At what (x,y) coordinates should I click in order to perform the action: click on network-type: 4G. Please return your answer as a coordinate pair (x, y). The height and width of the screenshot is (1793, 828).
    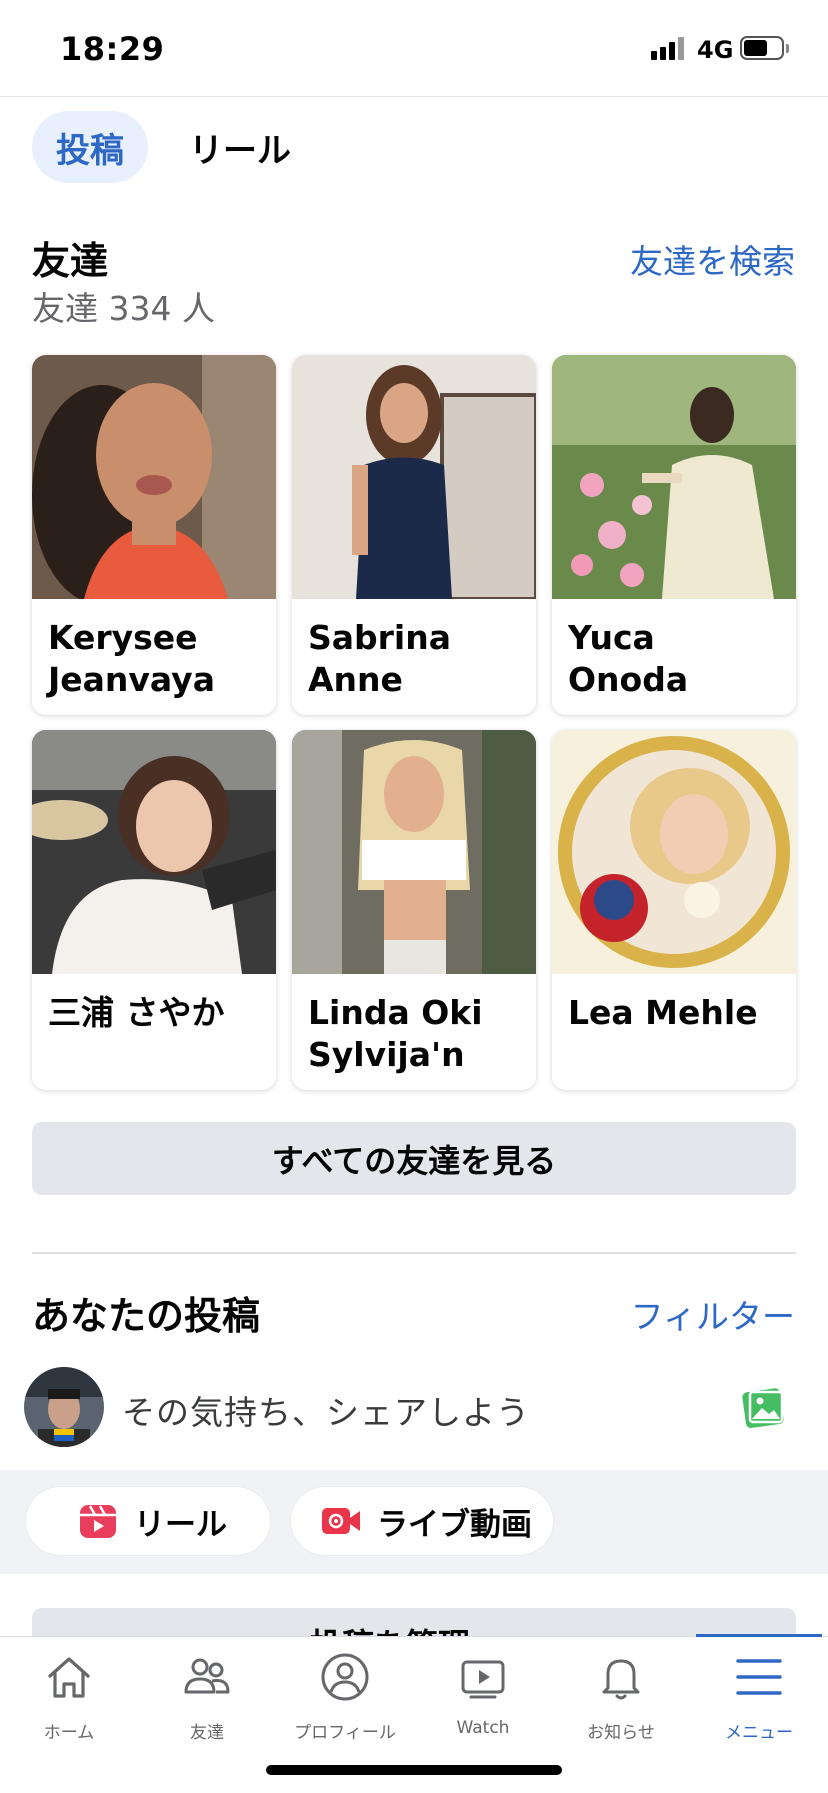
    Looking at the image, I should click on (715, 50).